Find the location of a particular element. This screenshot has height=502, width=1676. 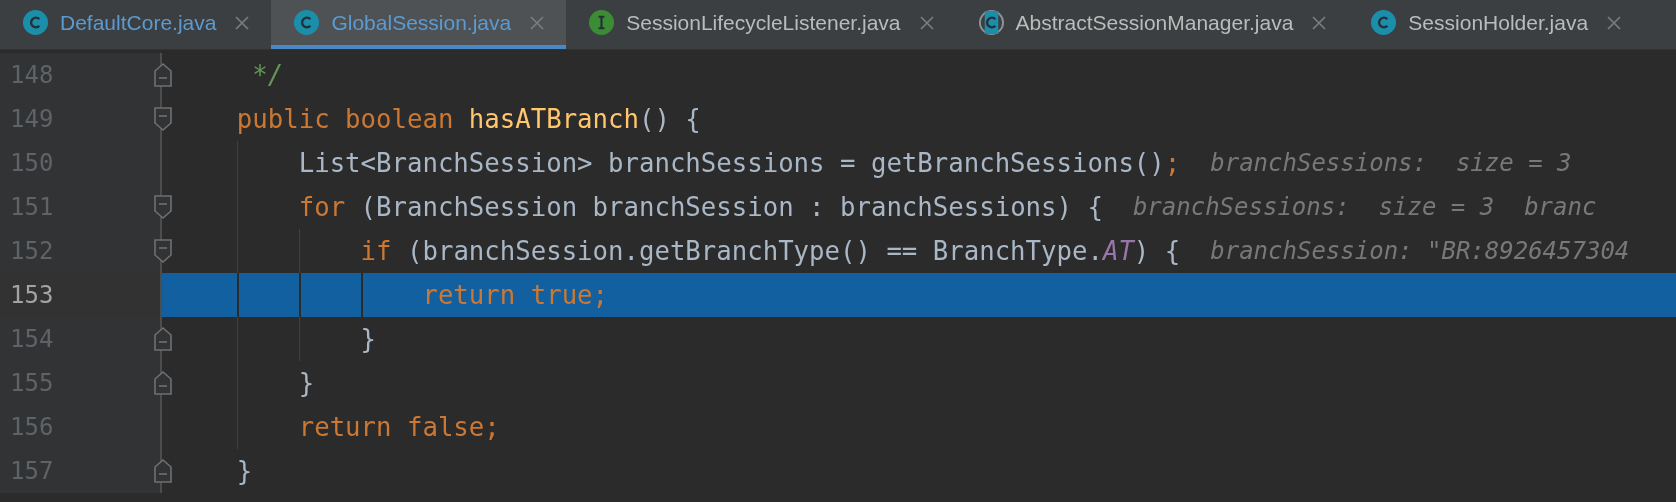

code-line: return false; is located at coordinates (398, 427).